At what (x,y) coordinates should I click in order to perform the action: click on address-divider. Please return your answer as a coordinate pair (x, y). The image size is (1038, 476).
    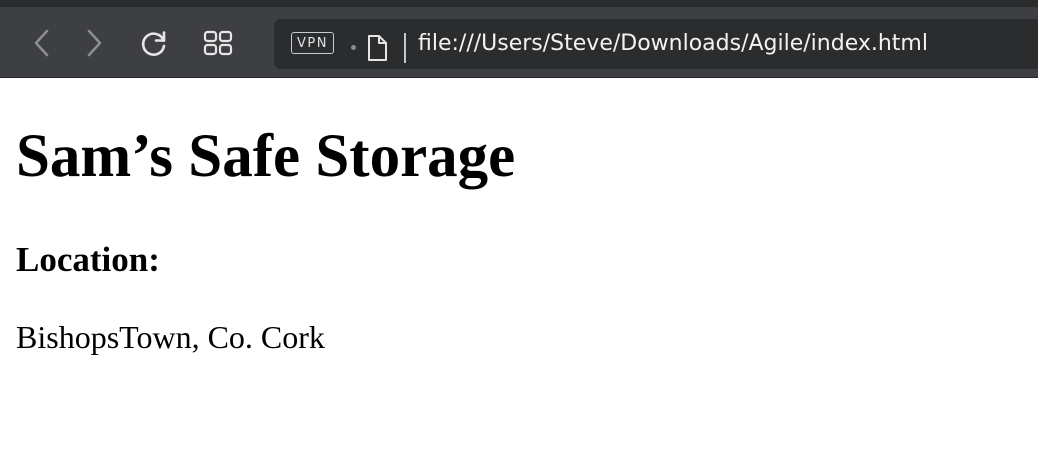
    Looking at the image, I should click on (405, 48).